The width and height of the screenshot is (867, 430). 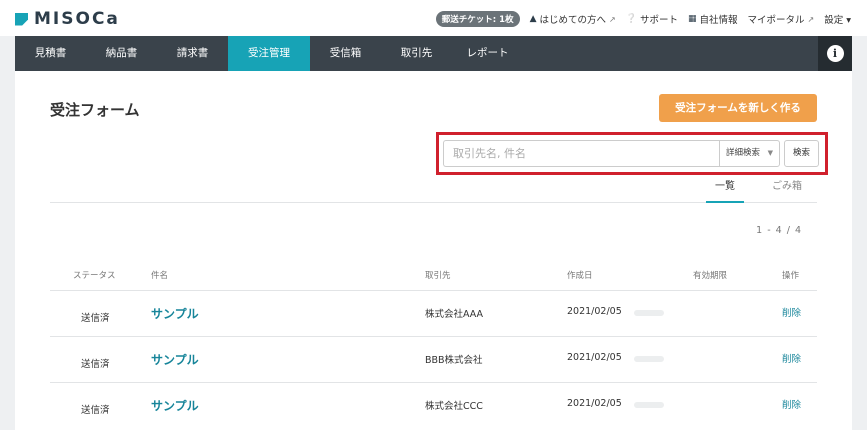 I want to click on support-link: ❔ サポート, so click(x=652, y=19).